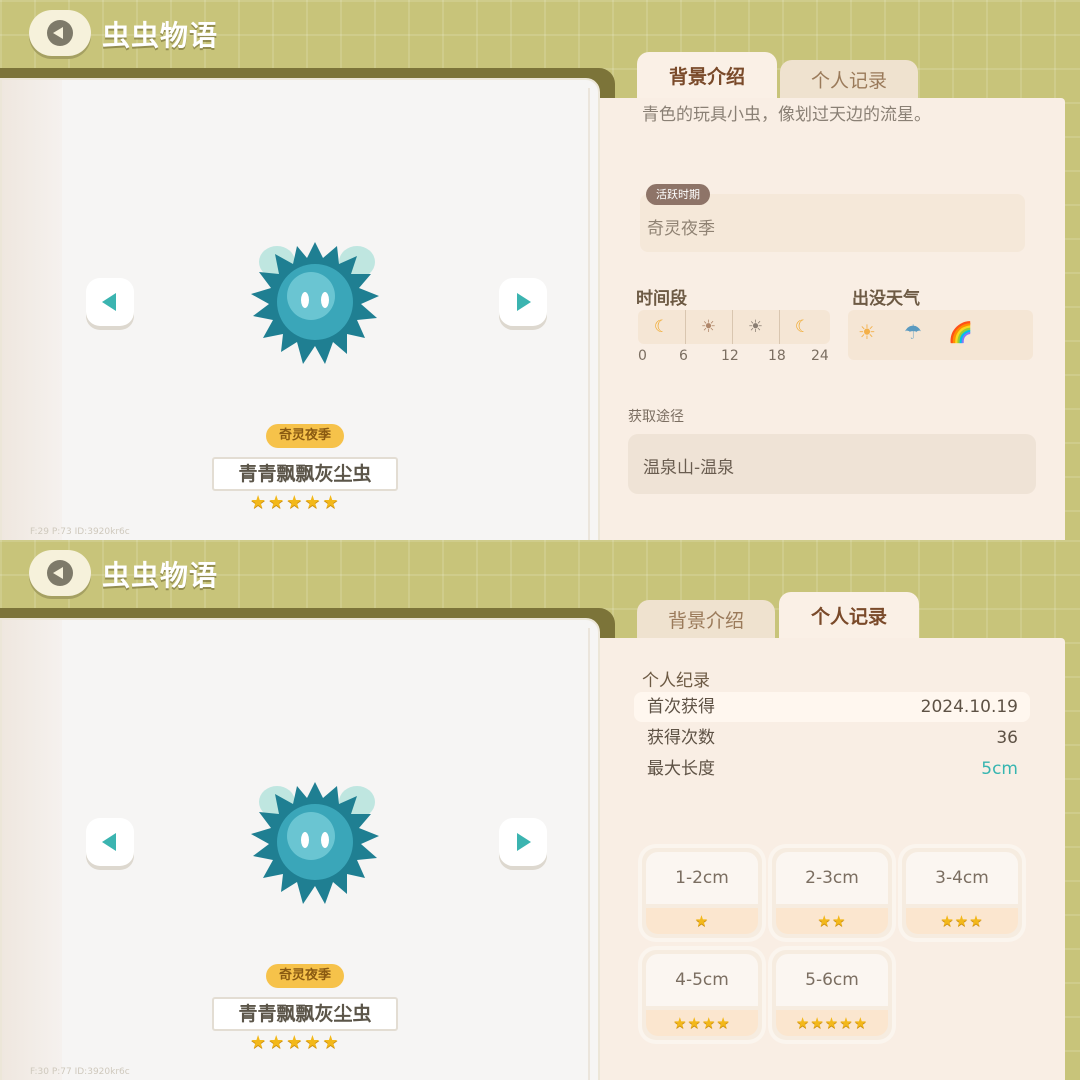  What do you see at coordinates (820, 356) in the screenshot?
I see `time-tick: 24` at bounding box center [820, 356].